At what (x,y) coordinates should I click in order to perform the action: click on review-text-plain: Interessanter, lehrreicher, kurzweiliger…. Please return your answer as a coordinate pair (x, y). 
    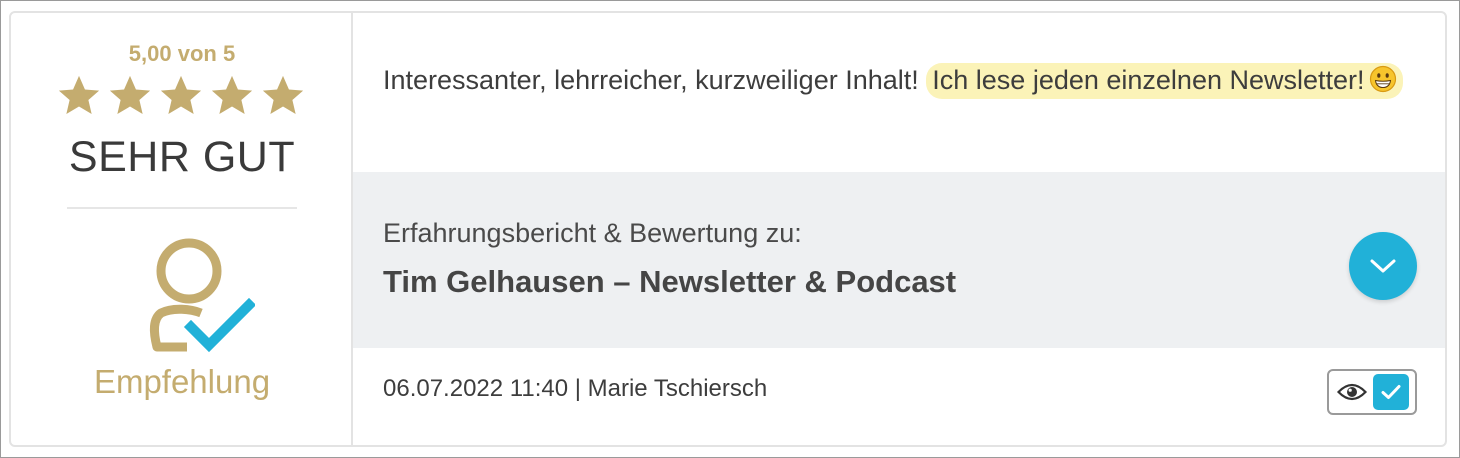
    Looking at the image, I should click on (655, 80).